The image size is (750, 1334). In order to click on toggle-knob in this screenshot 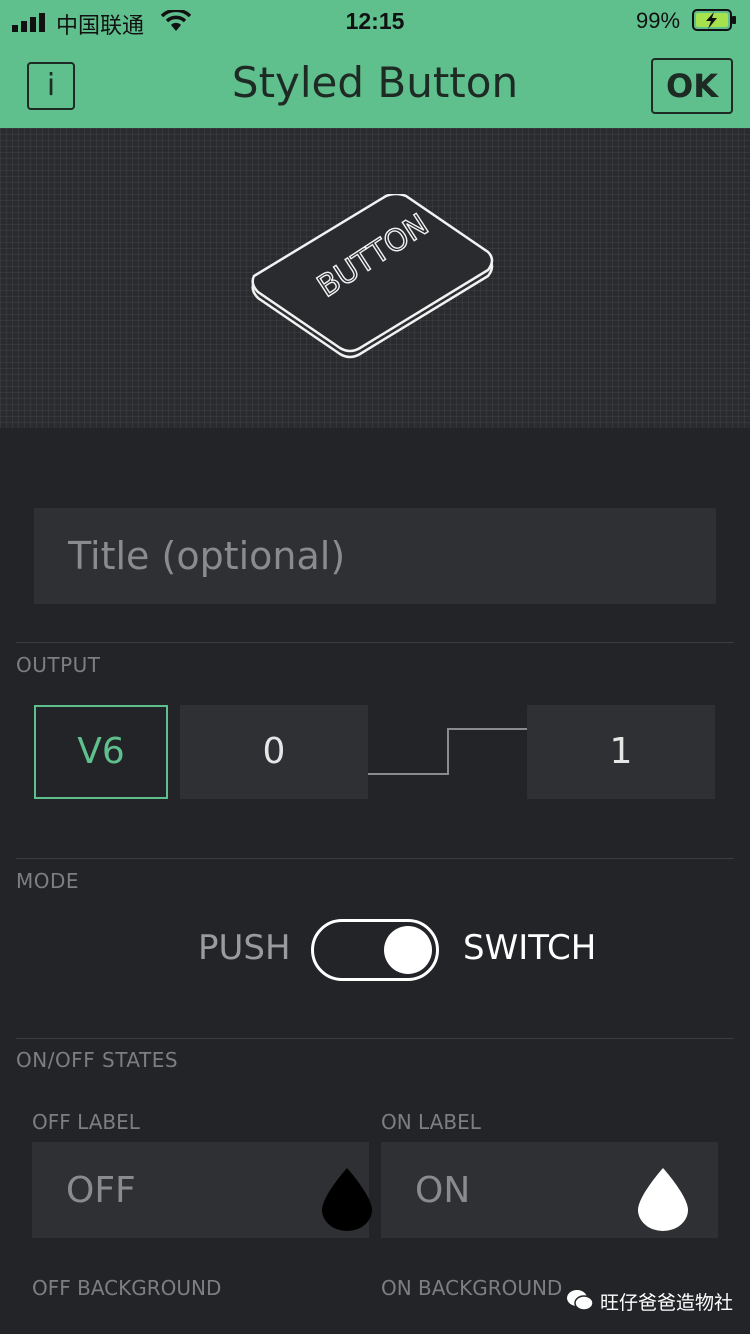, I will do `click(408, 950)`.